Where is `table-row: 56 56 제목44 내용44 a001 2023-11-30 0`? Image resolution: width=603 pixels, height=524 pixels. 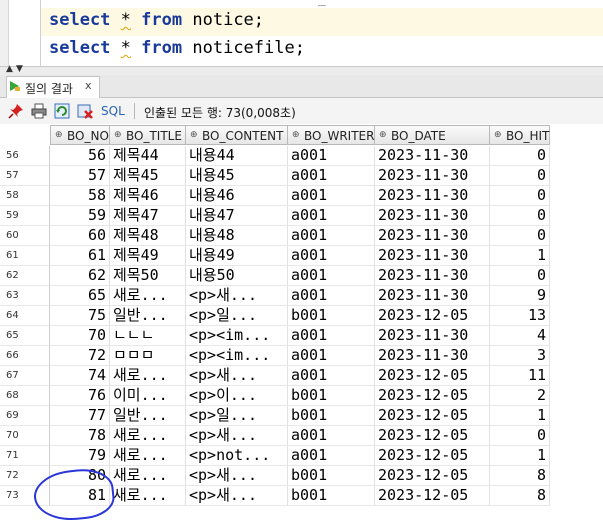 table-row: 56 56 제목44 내용44 a001 2023-11-30 0 is located at coordinates (301, 156).